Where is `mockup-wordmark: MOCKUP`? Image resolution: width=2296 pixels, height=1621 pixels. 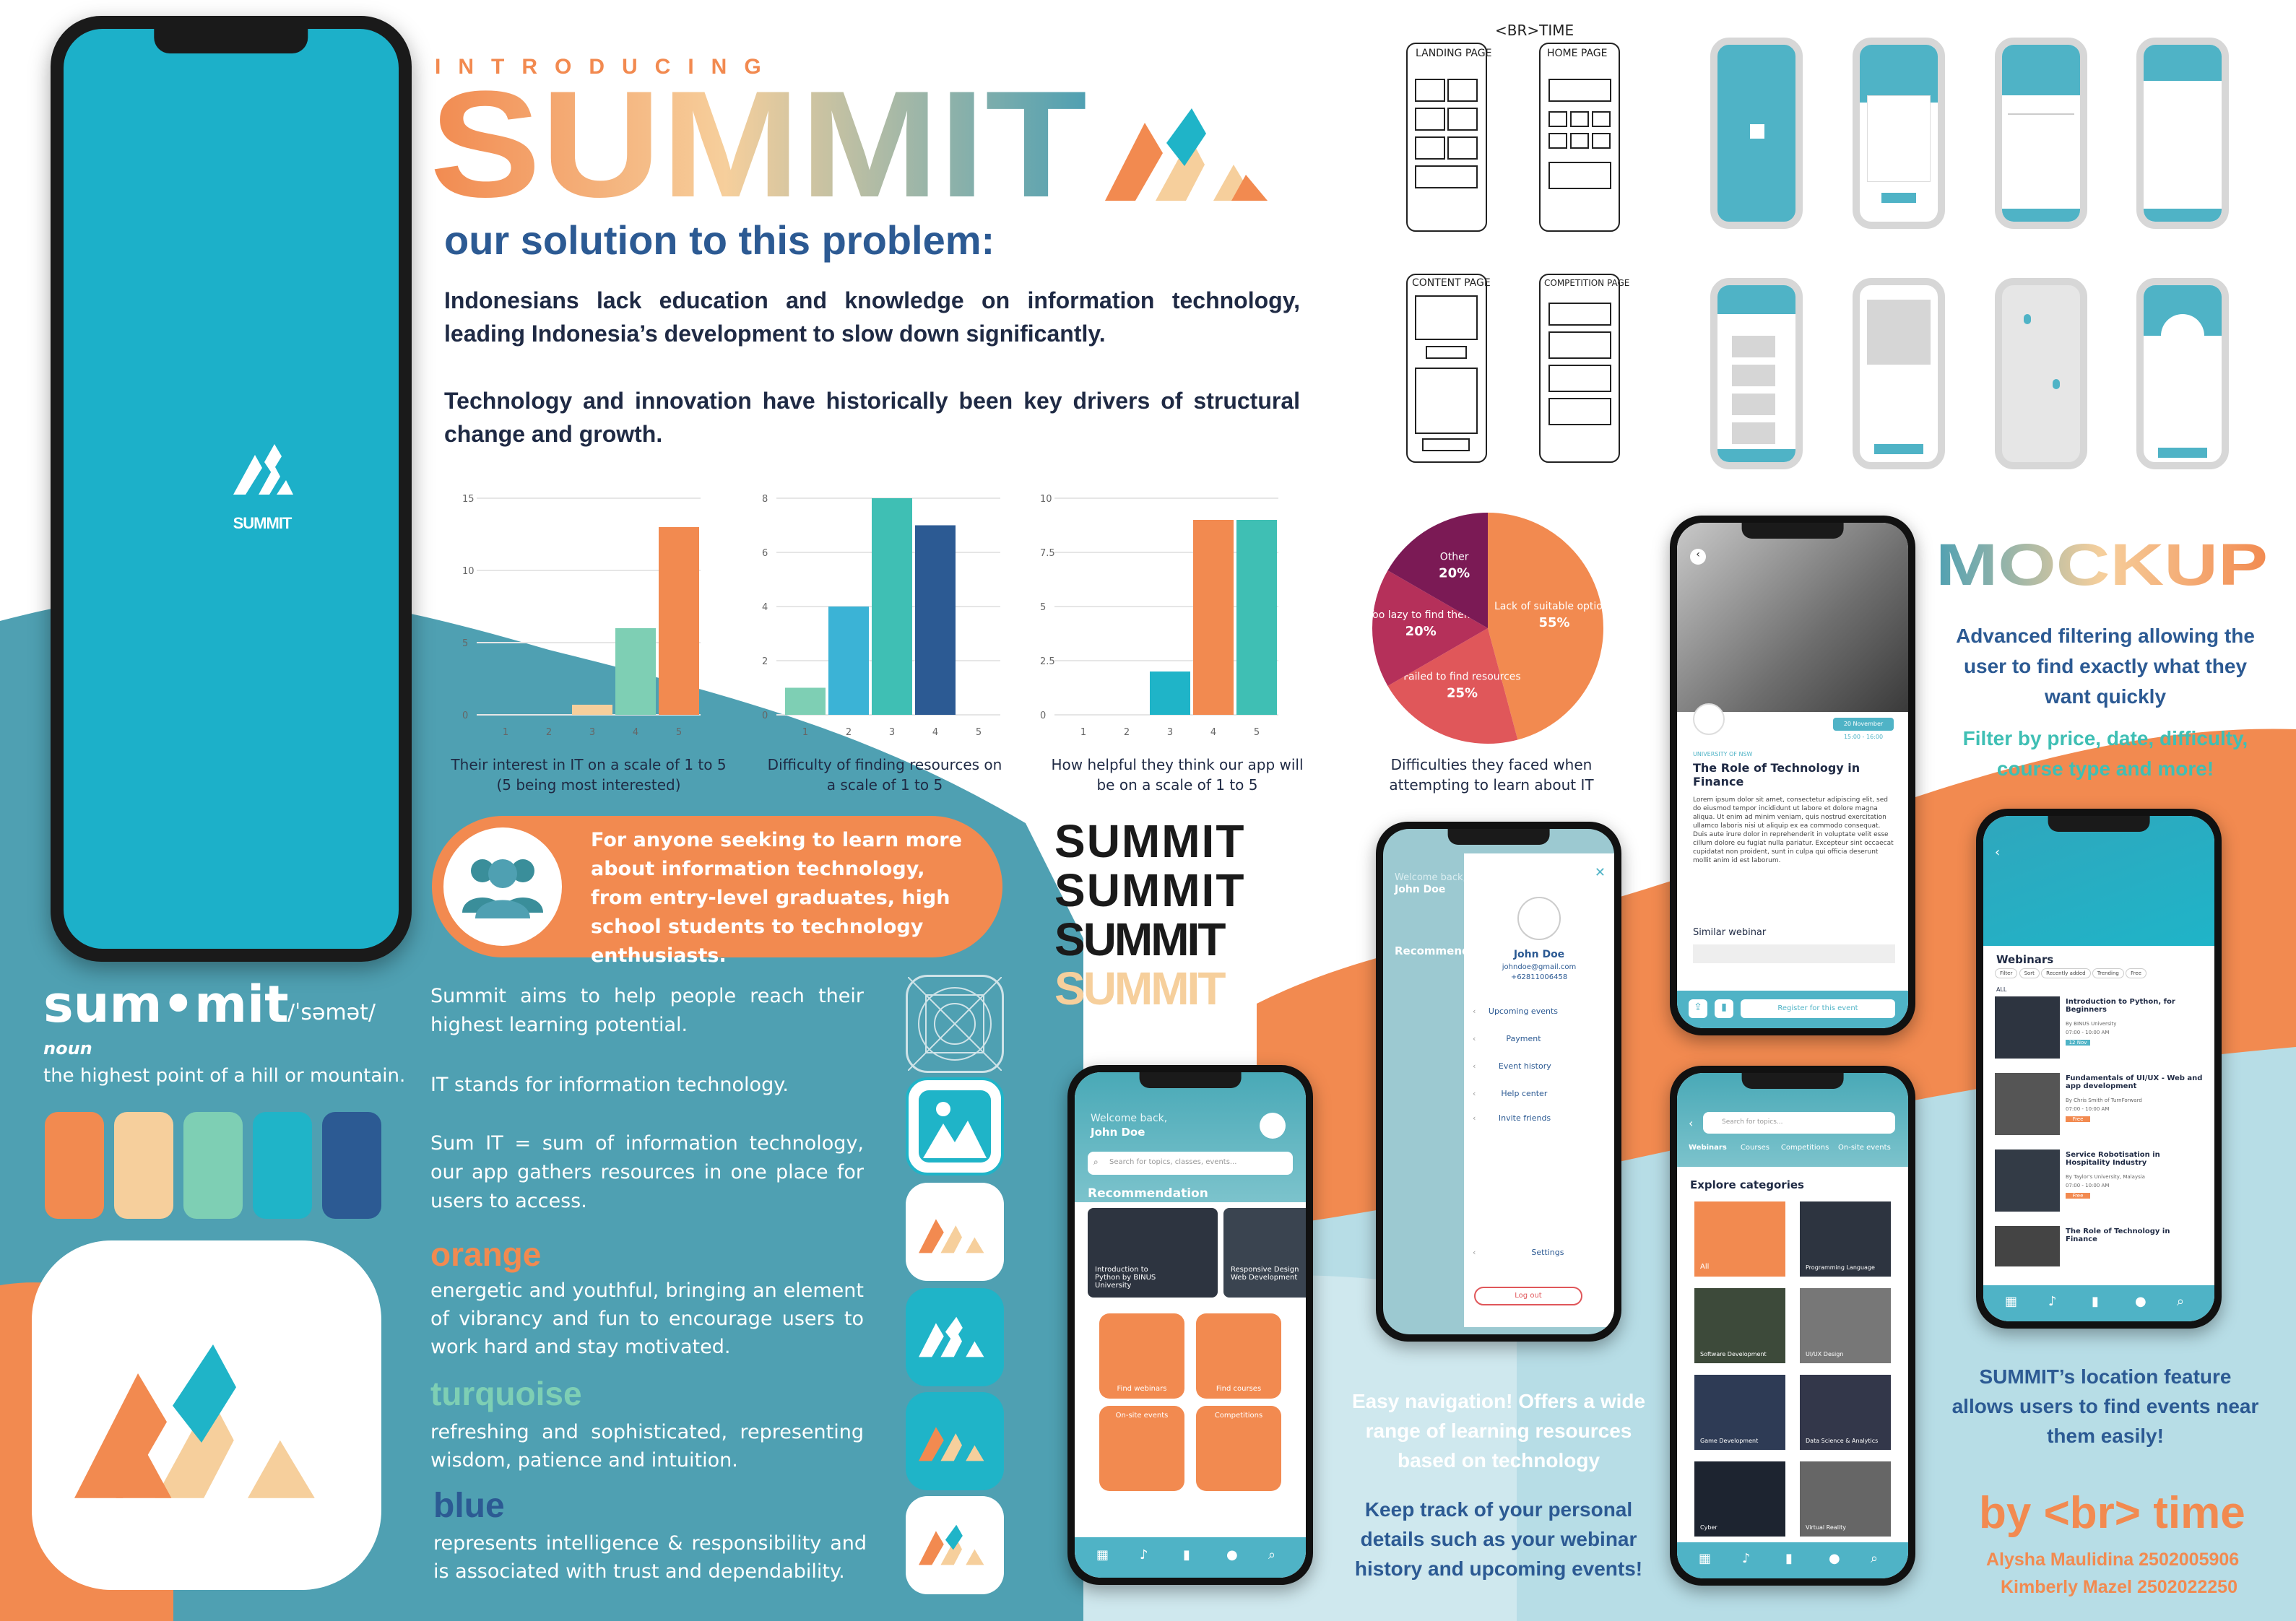
mockup-wordmark: MOCKUP is located at coordinates (2102, 563).